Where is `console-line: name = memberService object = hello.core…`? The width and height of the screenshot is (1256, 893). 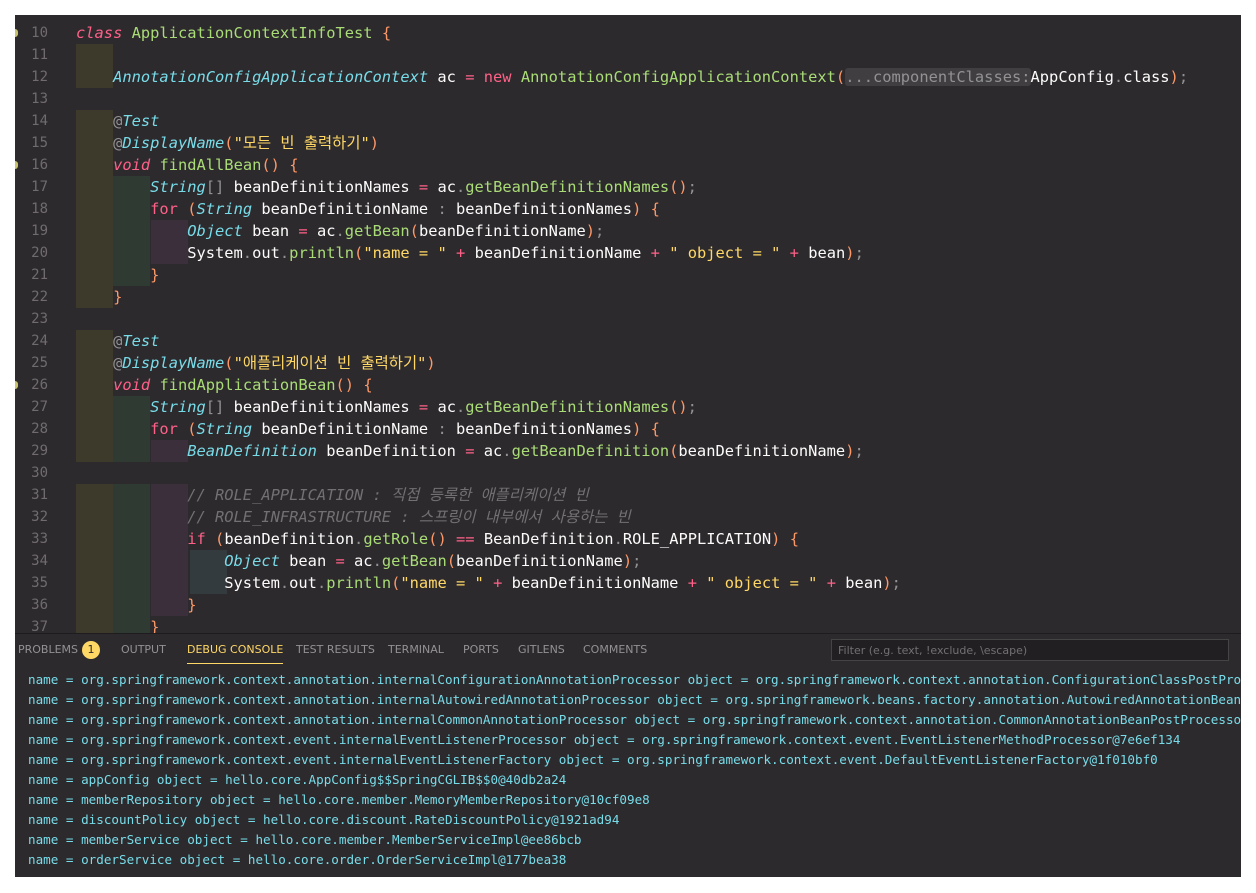 console-line: name = memberService object = hello.core… is located at coordinates (305, 839).